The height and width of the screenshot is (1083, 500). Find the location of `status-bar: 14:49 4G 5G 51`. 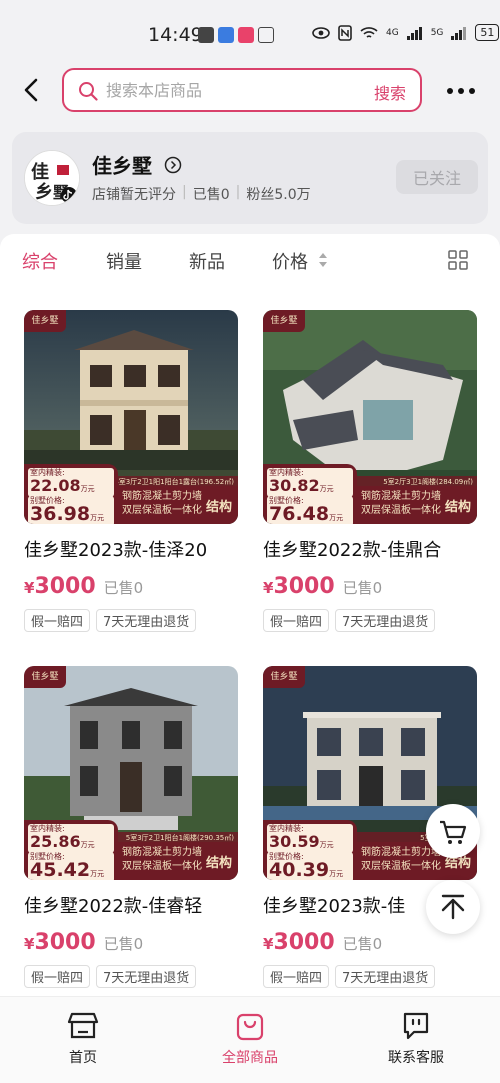

status-bar: 14:49 4G 5G 51 is located at coordinates (250, 35).